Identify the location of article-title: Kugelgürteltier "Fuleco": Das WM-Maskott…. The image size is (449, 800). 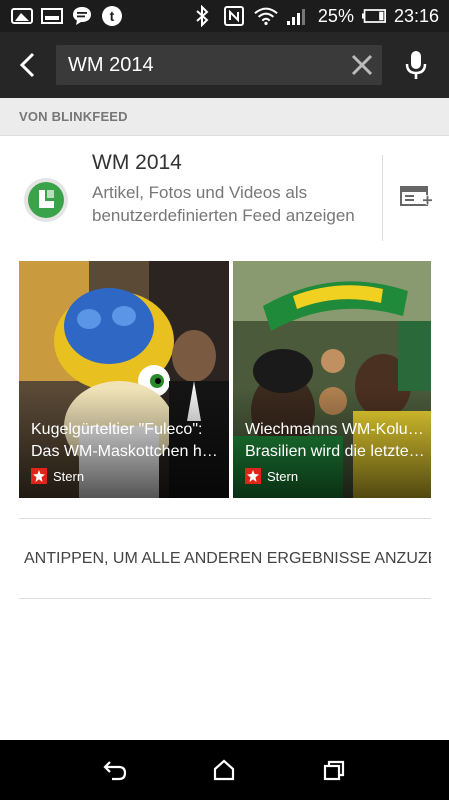
(128, 440).